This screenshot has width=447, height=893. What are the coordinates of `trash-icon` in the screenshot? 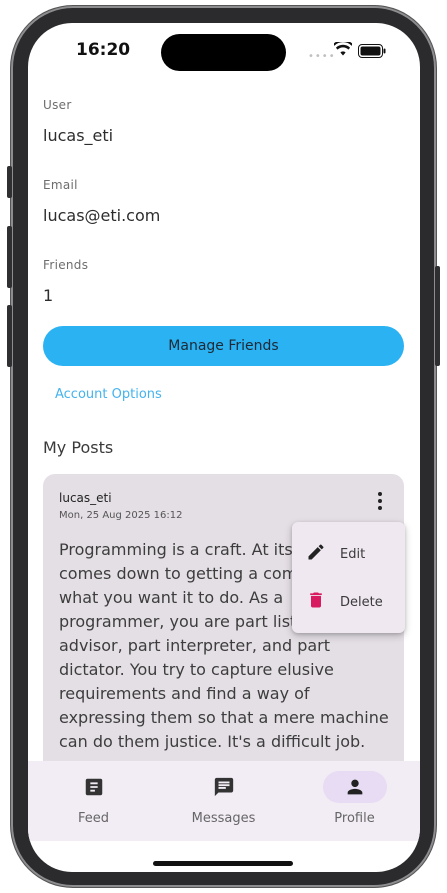 It's located at (316, 602).